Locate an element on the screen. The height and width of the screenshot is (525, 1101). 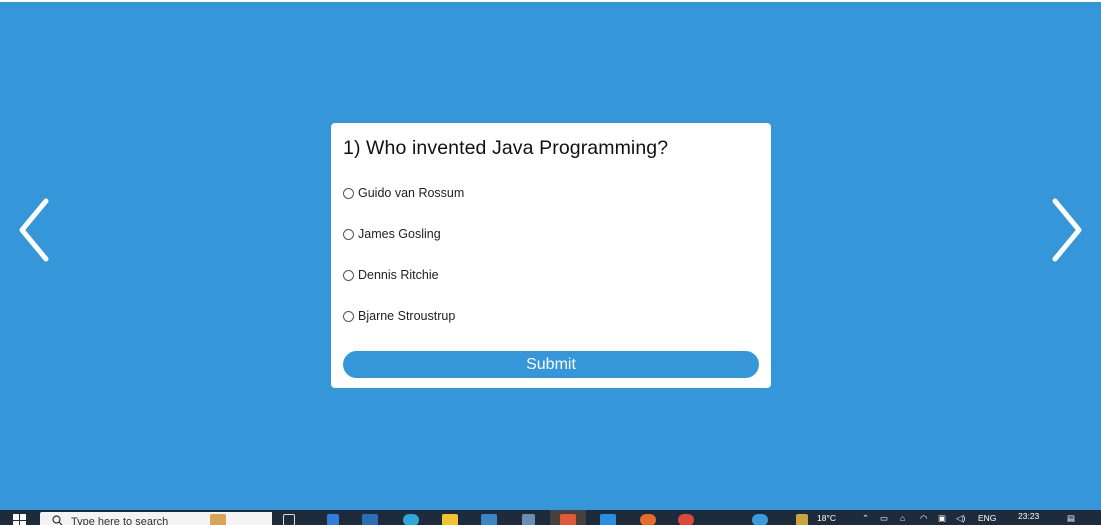
weather-temperature: 18°C is located at coordinates (826, 518).